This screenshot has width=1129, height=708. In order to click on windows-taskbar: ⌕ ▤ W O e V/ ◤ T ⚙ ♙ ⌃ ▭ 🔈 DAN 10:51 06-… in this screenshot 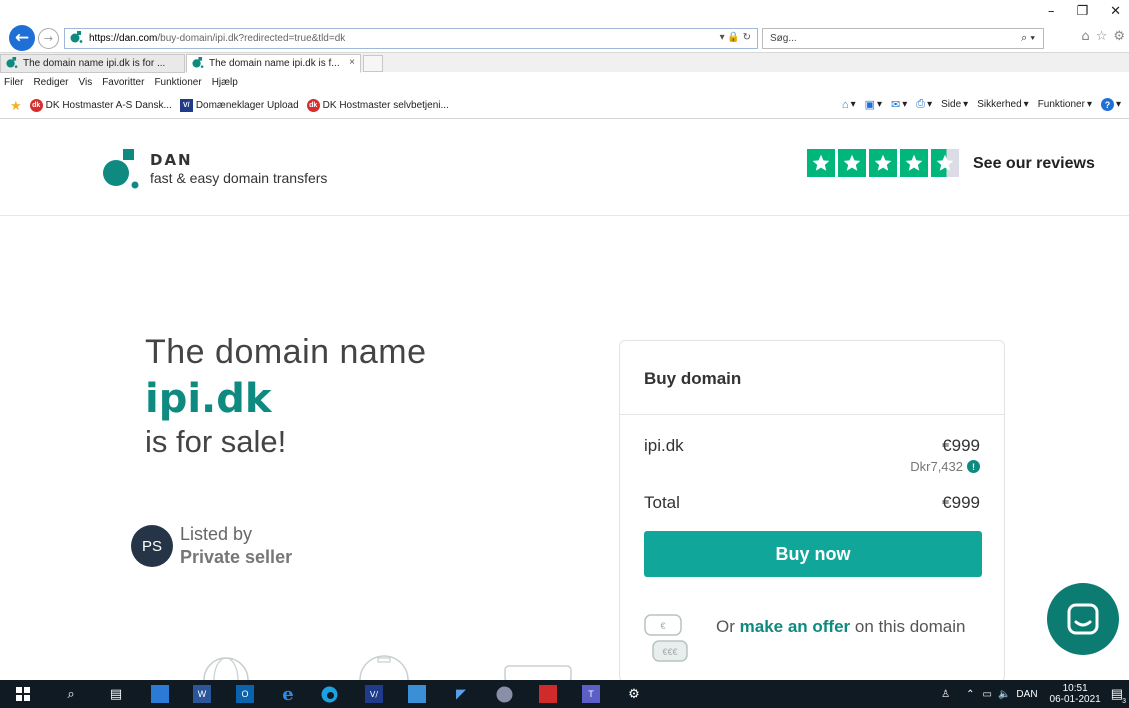, I will do `click(564, 694)`.